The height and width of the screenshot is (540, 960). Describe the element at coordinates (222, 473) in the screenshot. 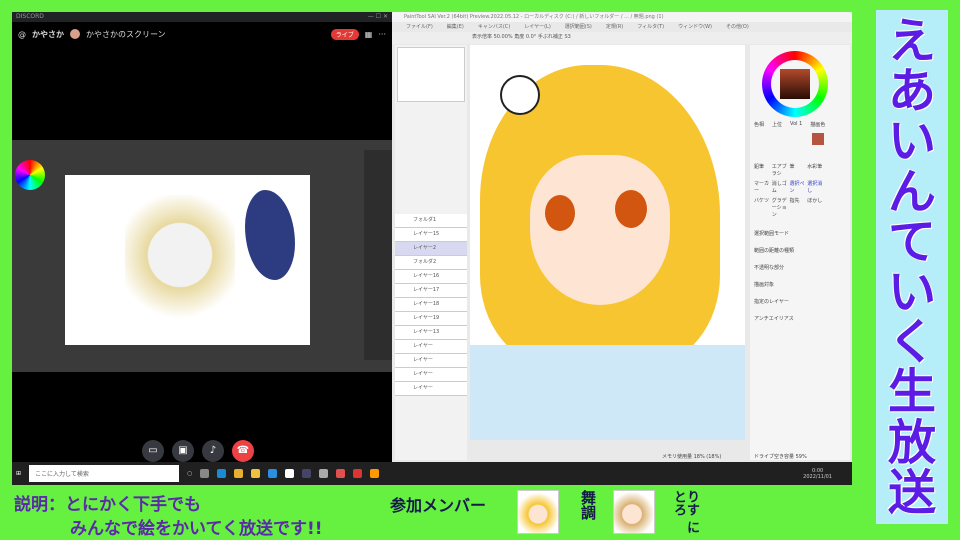

I see `edge-icon` at that location.